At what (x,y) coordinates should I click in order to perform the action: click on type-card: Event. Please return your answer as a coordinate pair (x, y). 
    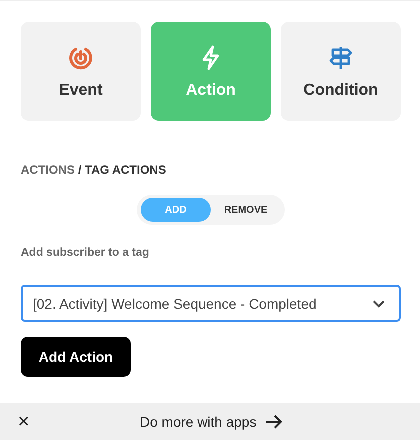
    Looking at the image, I should click on (81, 71).